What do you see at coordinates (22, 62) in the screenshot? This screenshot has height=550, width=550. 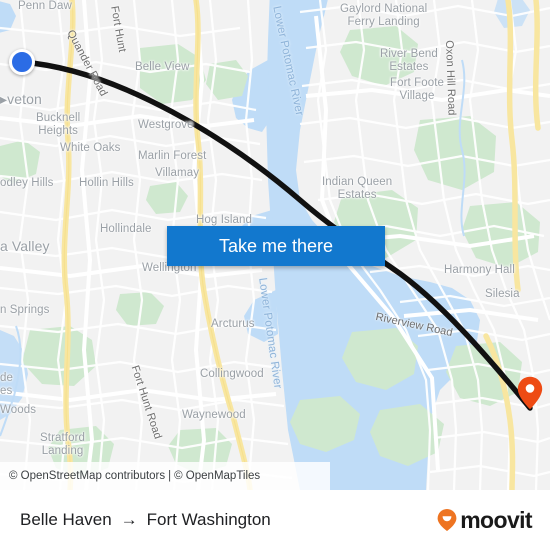 I see `origin-marker` at bounding box center [22, 62].